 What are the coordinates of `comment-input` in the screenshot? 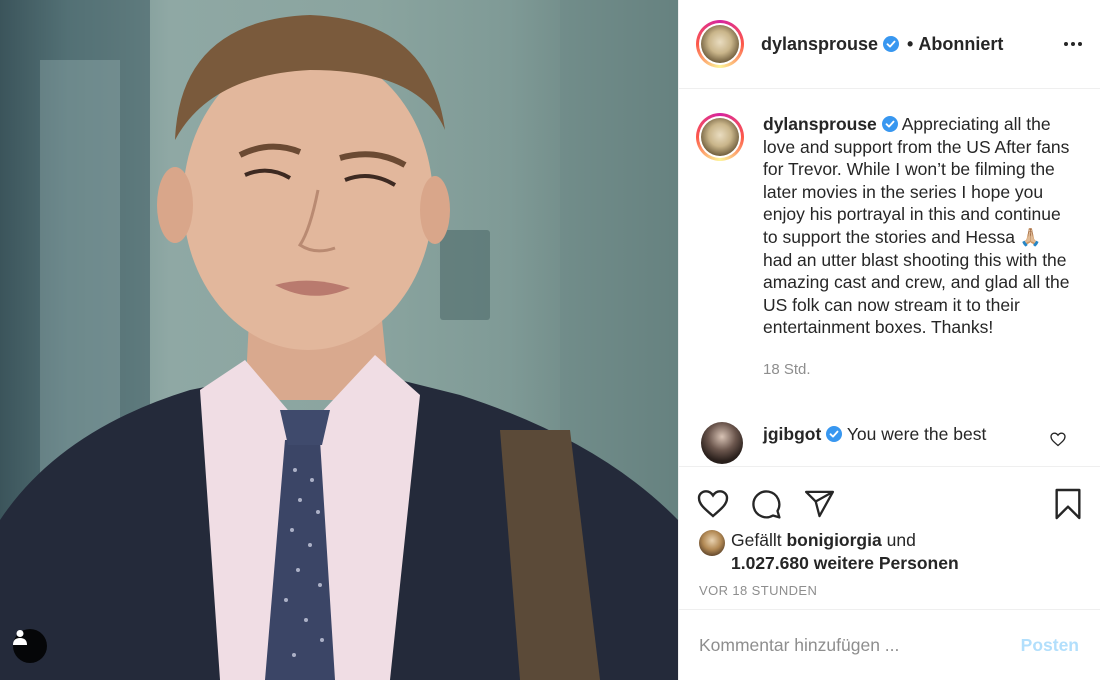 It's located at (860, 645).